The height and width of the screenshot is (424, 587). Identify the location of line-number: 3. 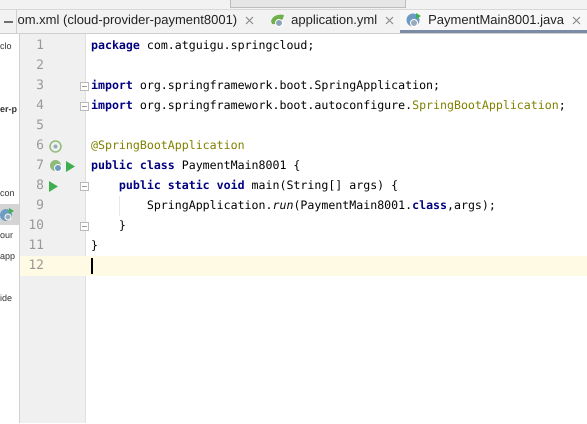
(40, 86).